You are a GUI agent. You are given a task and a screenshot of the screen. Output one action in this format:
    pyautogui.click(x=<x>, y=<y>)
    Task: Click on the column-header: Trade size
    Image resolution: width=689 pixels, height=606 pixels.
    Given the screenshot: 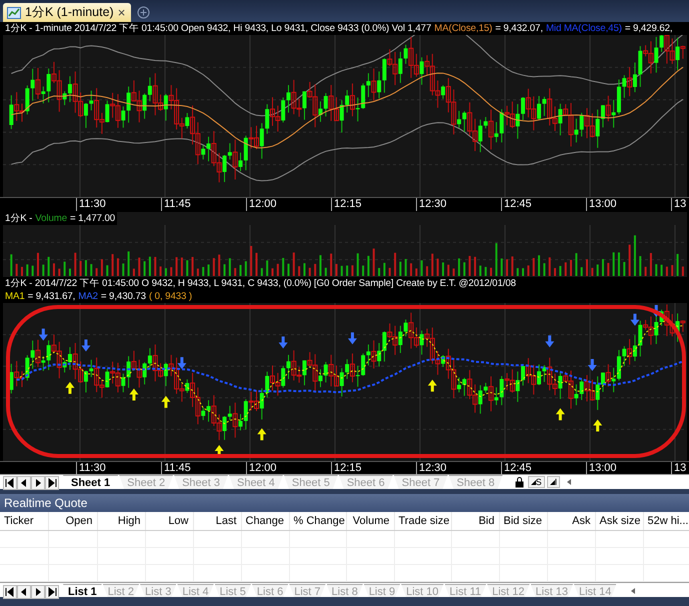 What is the action you would take?
    pyautogui.click(x=422, y=521)
    